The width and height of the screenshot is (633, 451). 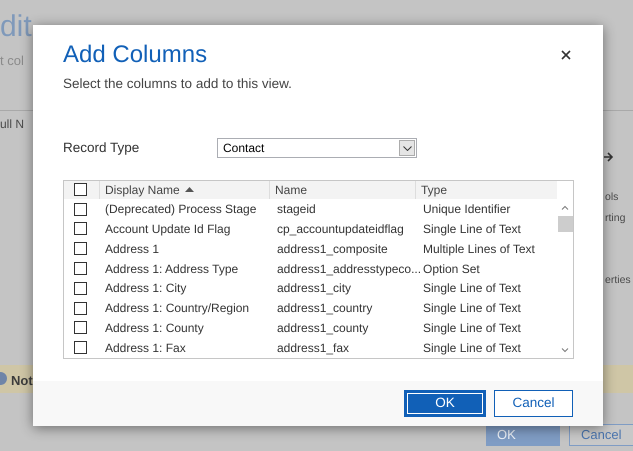 I want to click on table-cell-text: Unique Identifier, so click(x=467, y=209).